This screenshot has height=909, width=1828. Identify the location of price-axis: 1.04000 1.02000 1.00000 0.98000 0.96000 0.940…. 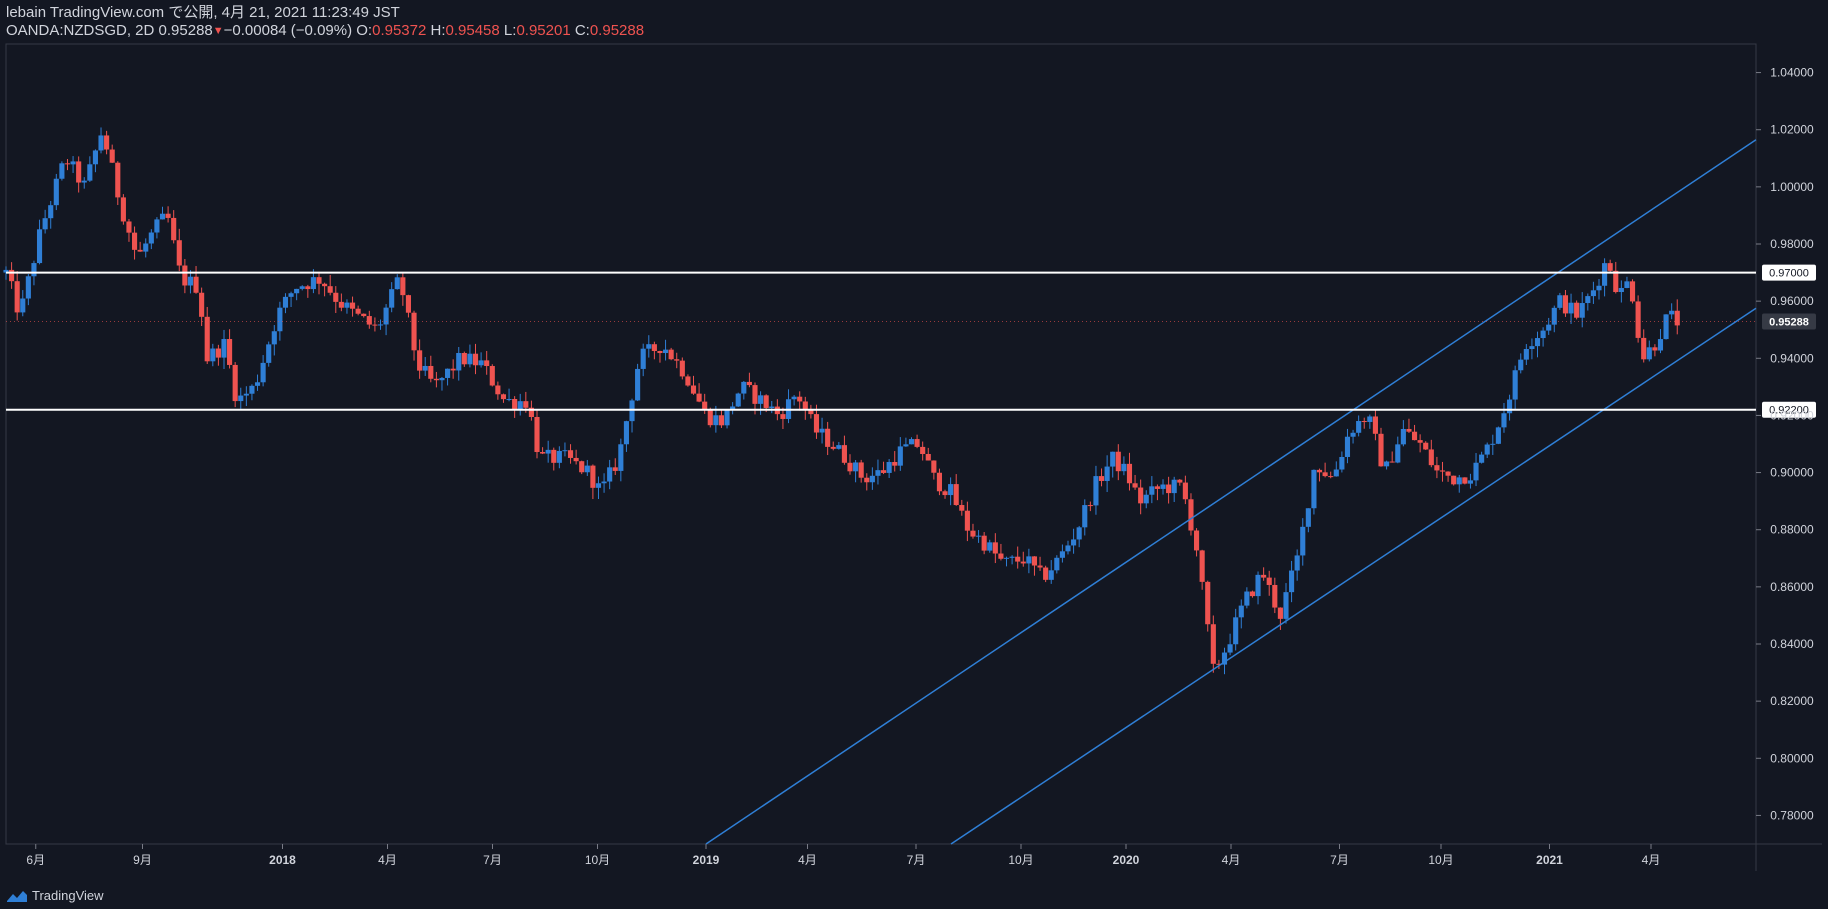
(1785, 444).